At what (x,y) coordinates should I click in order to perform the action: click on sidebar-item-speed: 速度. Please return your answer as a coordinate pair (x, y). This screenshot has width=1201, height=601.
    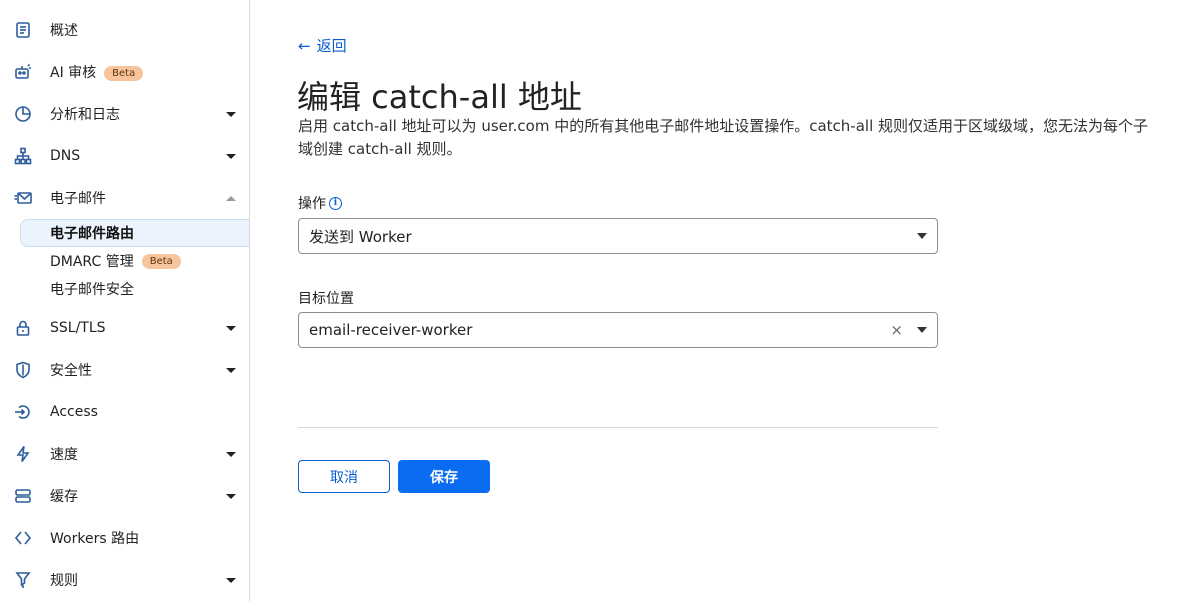
    Looking at the image, I should click on (124, 454).